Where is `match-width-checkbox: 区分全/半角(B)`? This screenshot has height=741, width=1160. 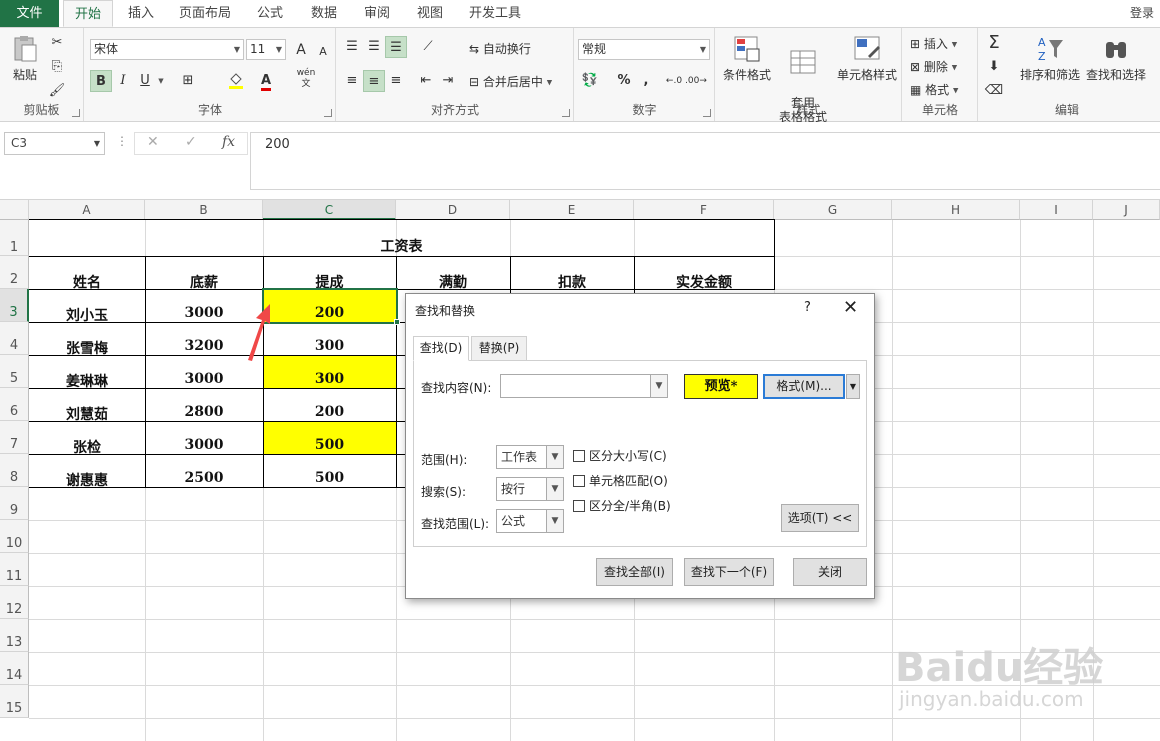
match-width-checkbox: 区分全/半角(B) is located at coordinates (622, 505).